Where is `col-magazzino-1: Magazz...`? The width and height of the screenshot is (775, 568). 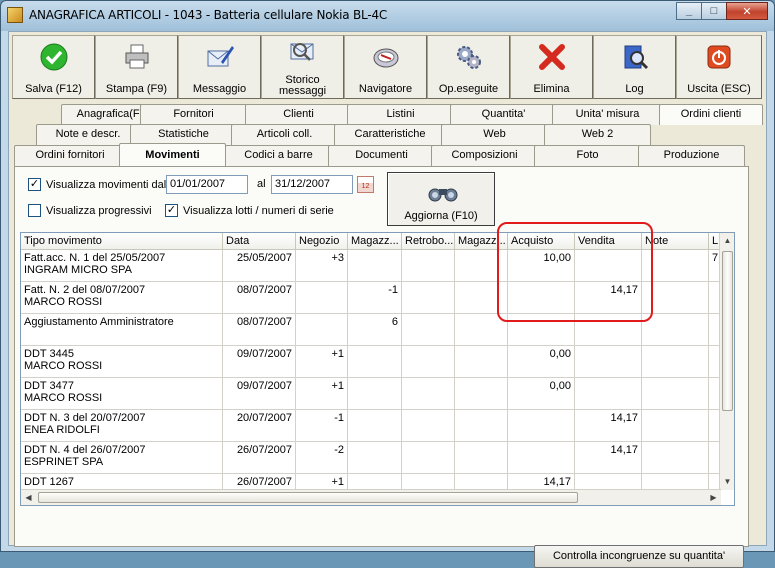
col-magazzino-1: Magazz... is located at coordinates (375, 241).